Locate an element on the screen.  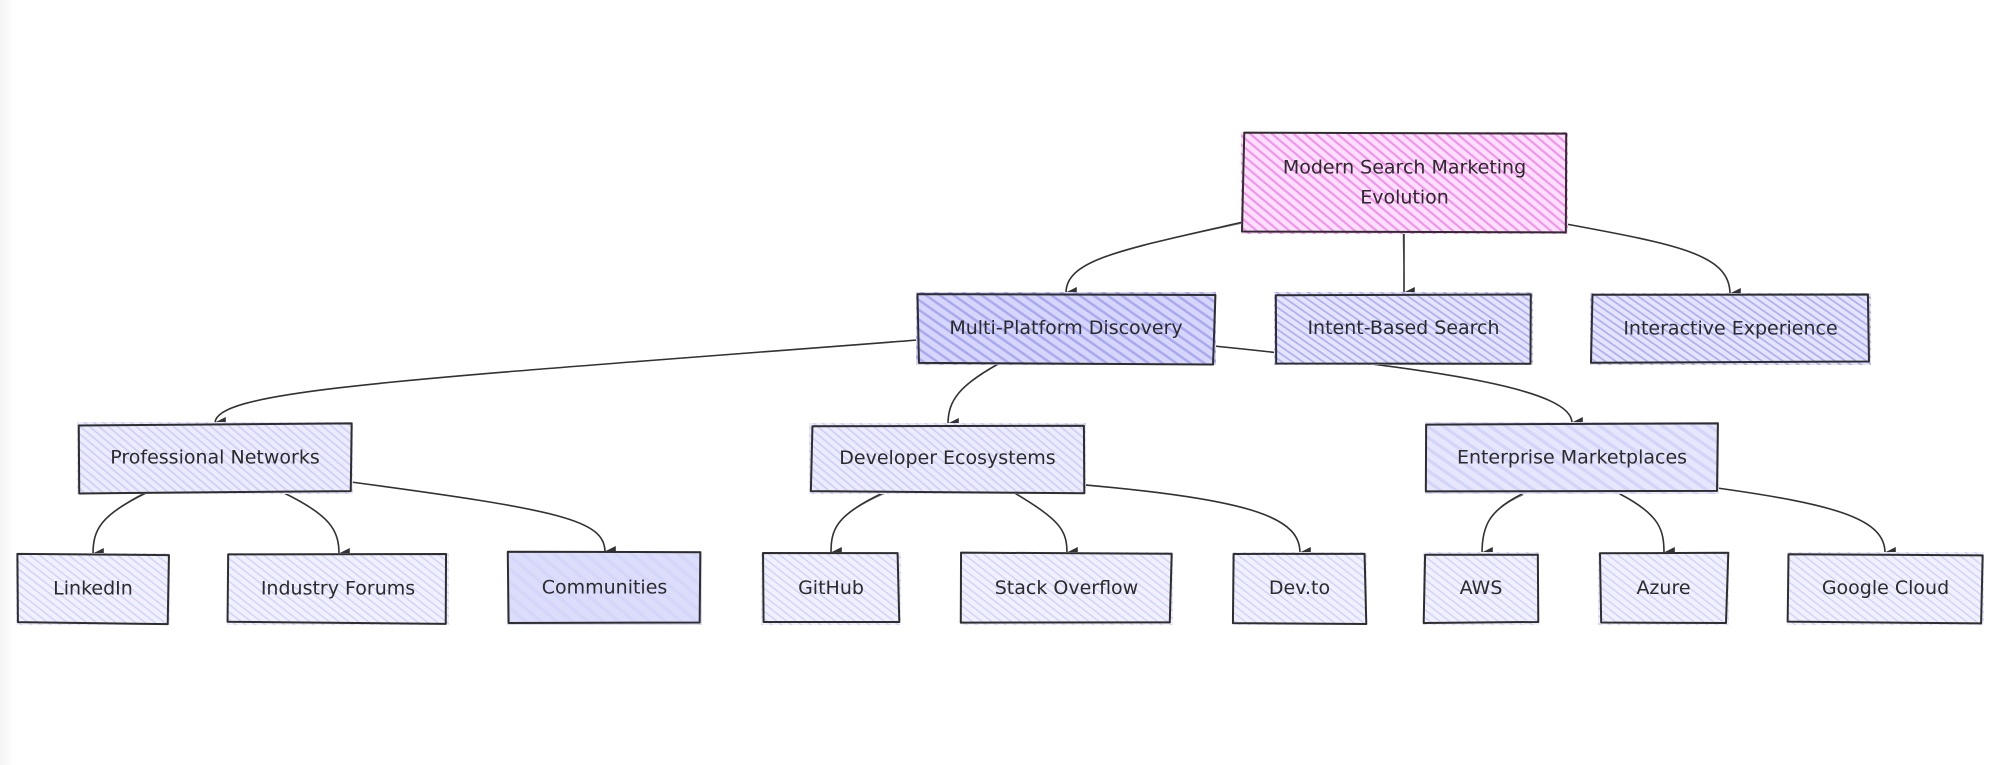
node-label: Enterprise Marketplaces is located at coordinates (1572, 458).